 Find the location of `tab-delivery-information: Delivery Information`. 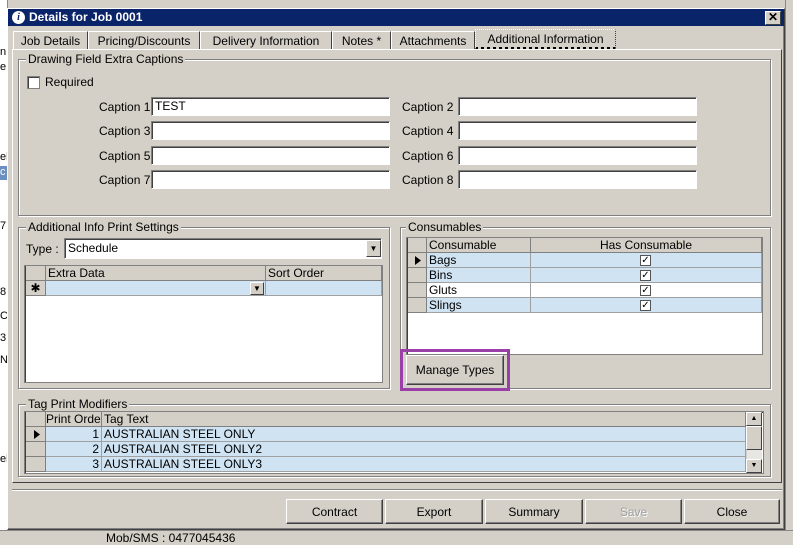

tab-delivery-information: Delivery Information is located at coordinates (266, 40).